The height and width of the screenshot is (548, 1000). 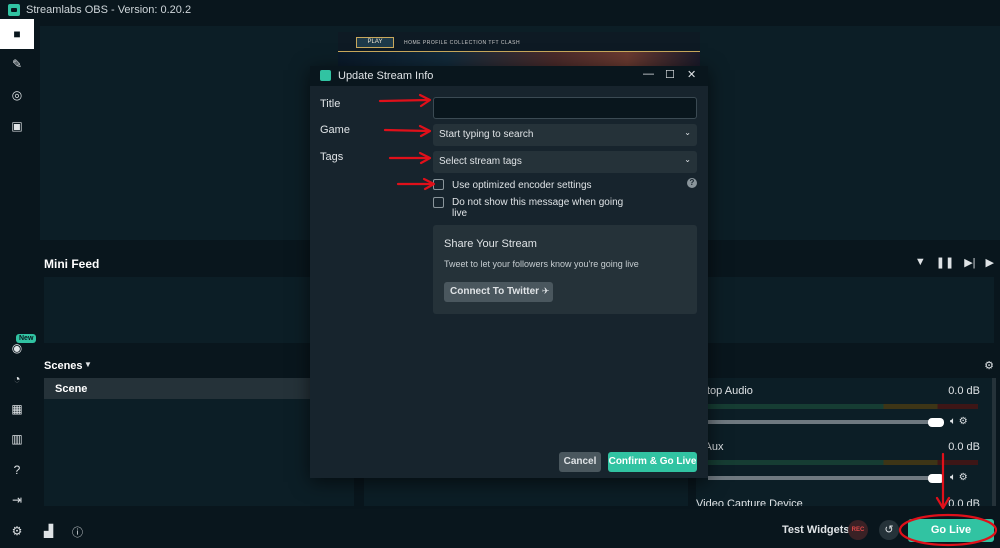 I want to click on mixer-settings-icon: ⚙, so click(x=989, y=365).